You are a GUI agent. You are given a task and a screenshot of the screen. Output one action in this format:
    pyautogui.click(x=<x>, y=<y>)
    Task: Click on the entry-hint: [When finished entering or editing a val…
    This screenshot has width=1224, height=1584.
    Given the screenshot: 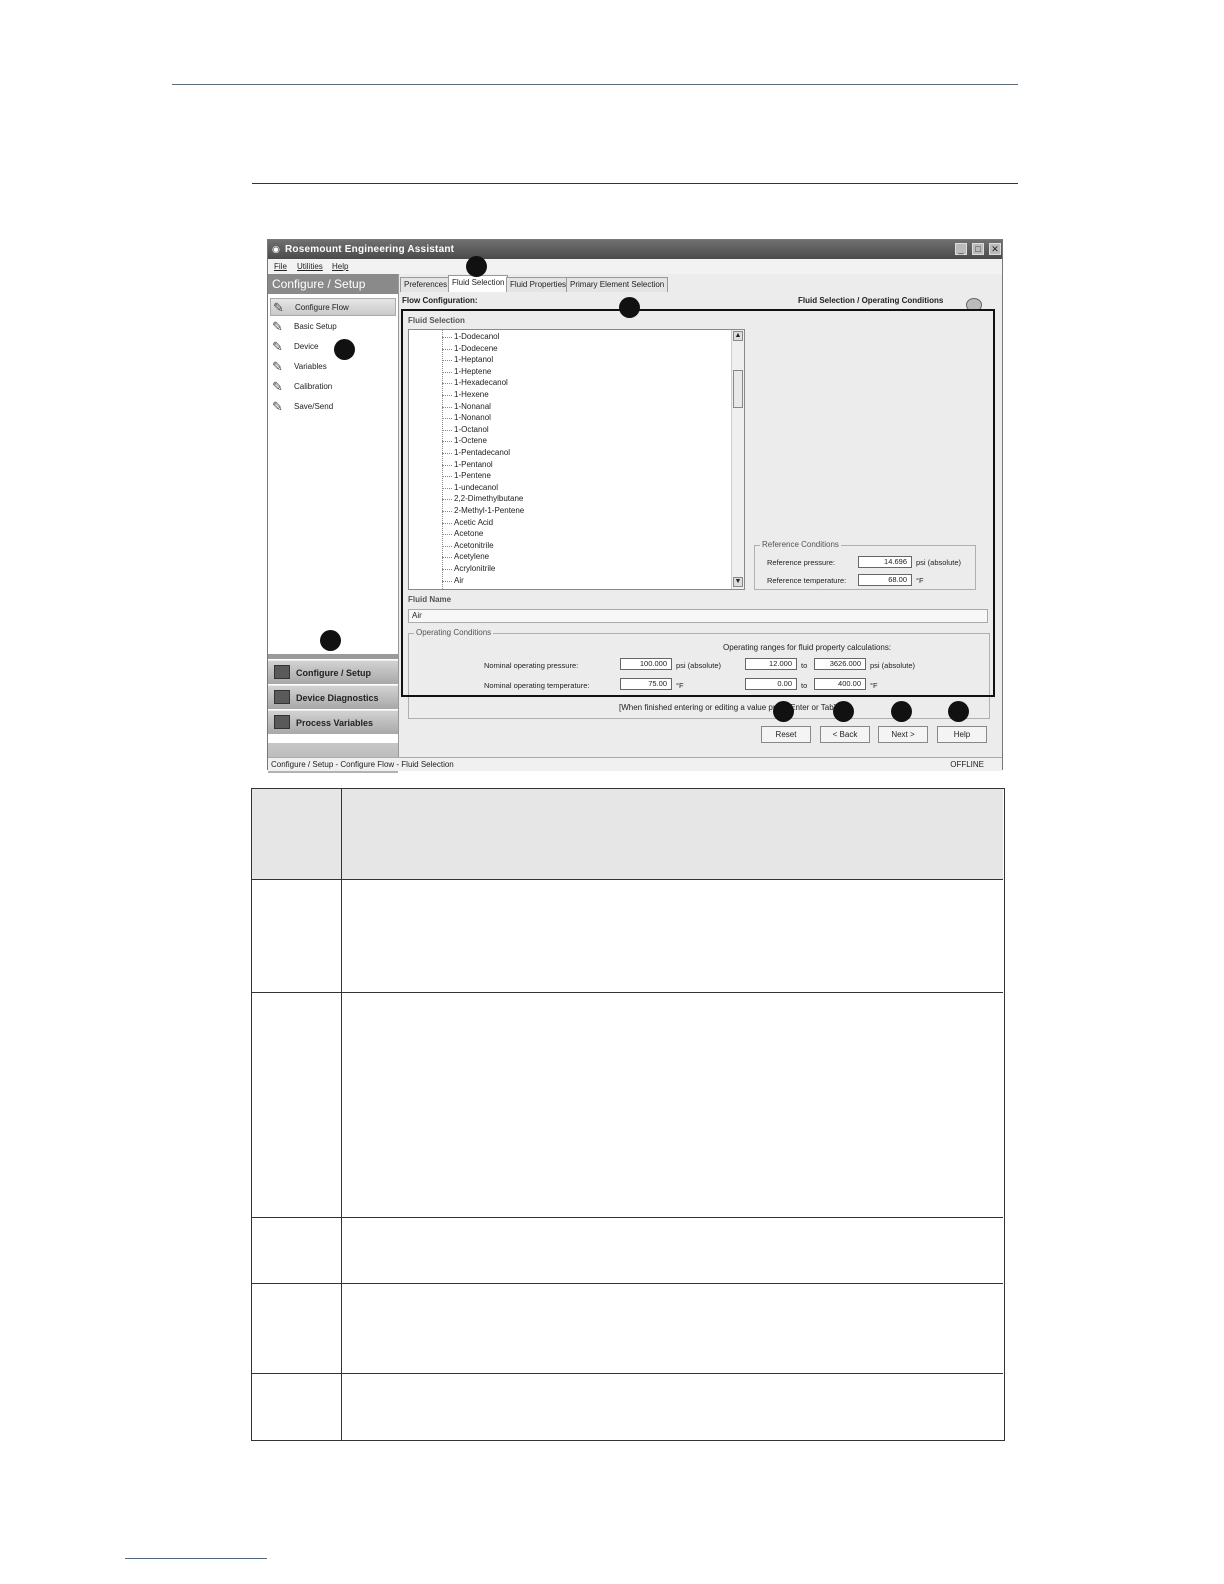 What is the action you would take?
    pyautogui.click(x=727, y=707)
    